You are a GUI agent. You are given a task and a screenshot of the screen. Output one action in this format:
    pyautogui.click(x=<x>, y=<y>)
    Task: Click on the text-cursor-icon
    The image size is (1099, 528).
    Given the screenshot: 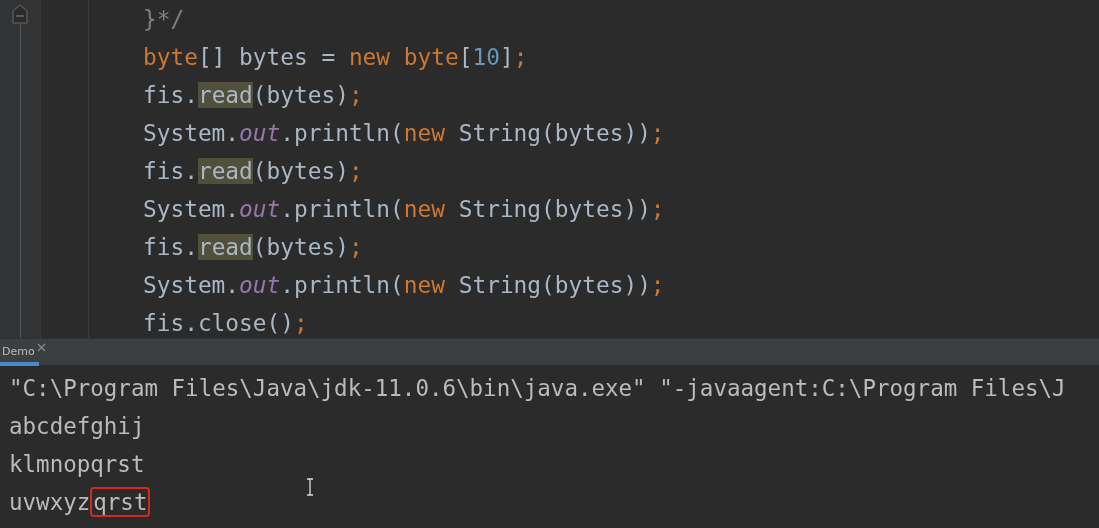 What is the action you would take?
    pyautogui.click(x=310, y=487)
    